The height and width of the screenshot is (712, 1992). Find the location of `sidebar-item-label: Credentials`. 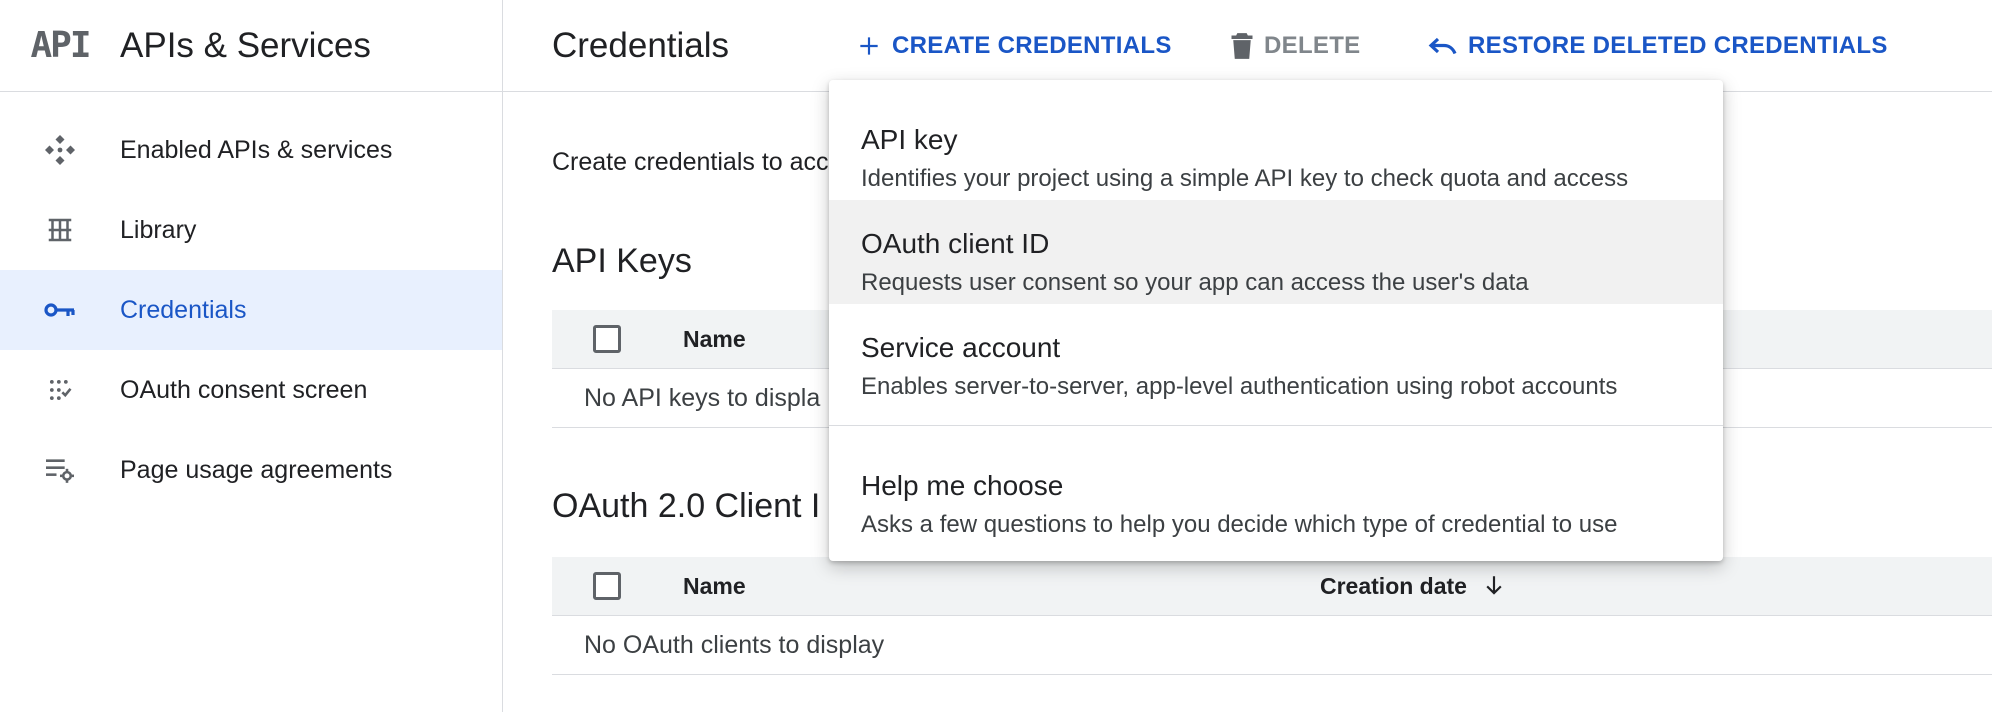

sidebar-item-label: Credentials is located at coordinates (183, 309).